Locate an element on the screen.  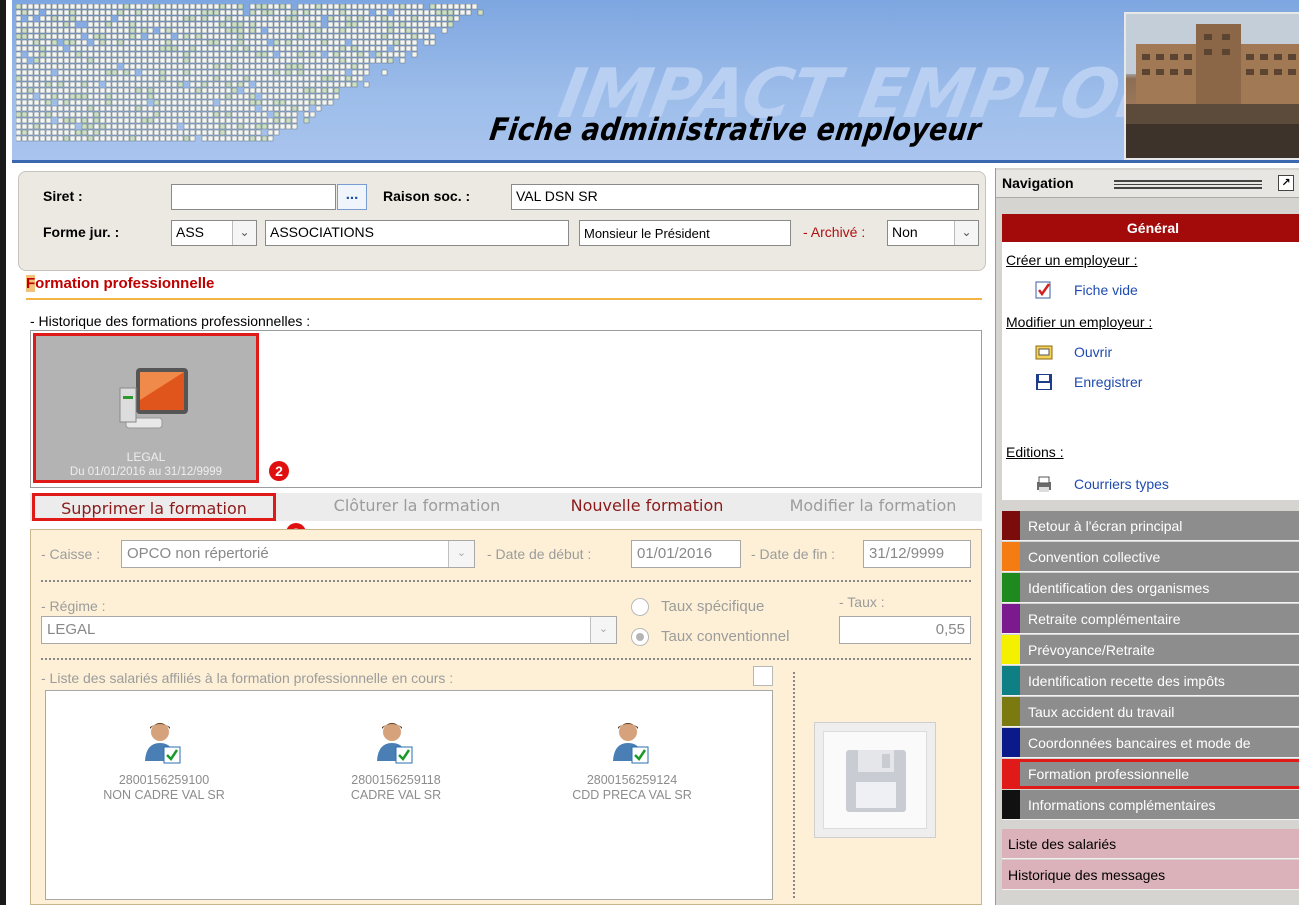
nav-item-informations: Informations complémentaires is located at coordinates (1150, 805).